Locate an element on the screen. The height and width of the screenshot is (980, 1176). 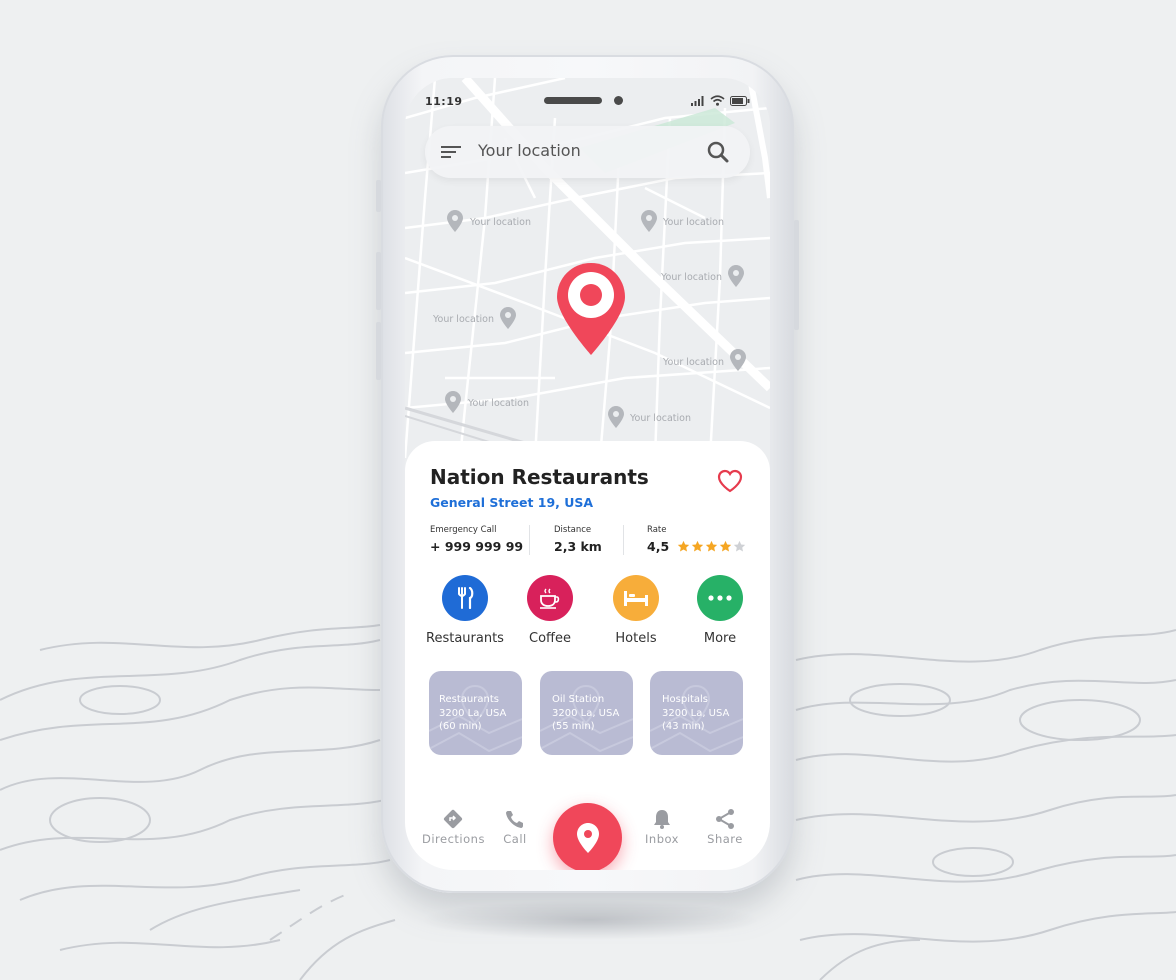
category-hotels: Hotels is located at coordinates (636, 610).